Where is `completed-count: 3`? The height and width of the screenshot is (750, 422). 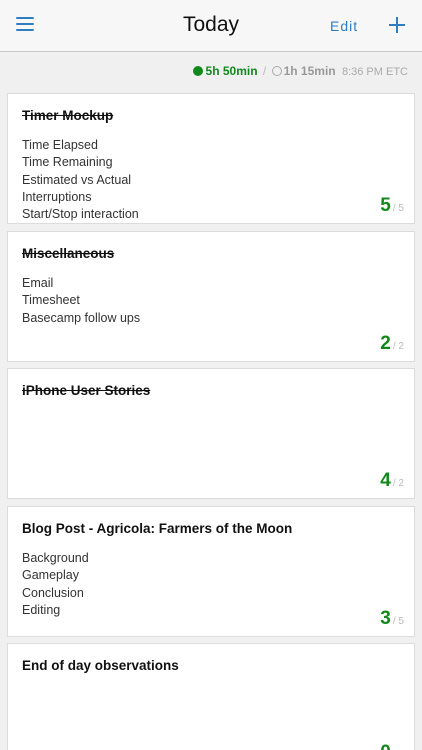 completed-count: 3 is located at coordinates (385, 618).